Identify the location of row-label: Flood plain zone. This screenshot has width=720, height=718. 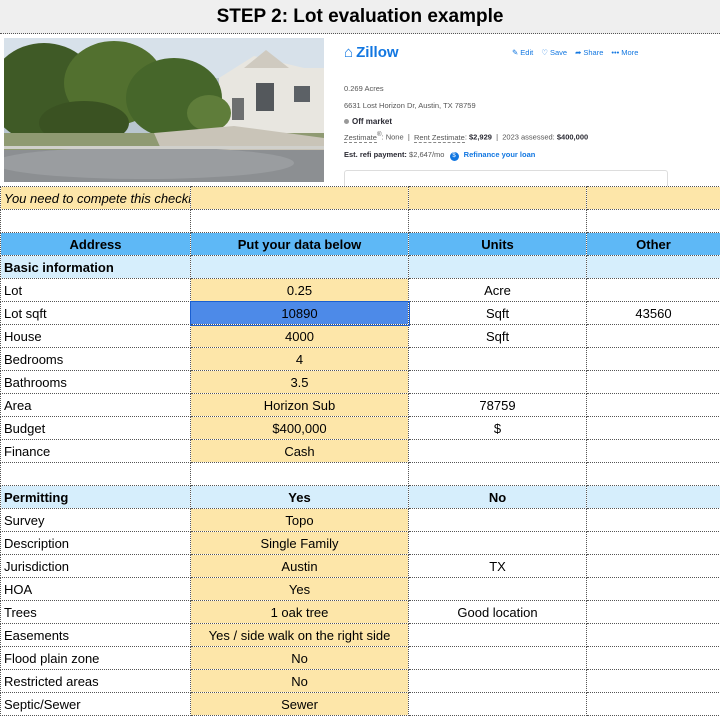
(95, 658).